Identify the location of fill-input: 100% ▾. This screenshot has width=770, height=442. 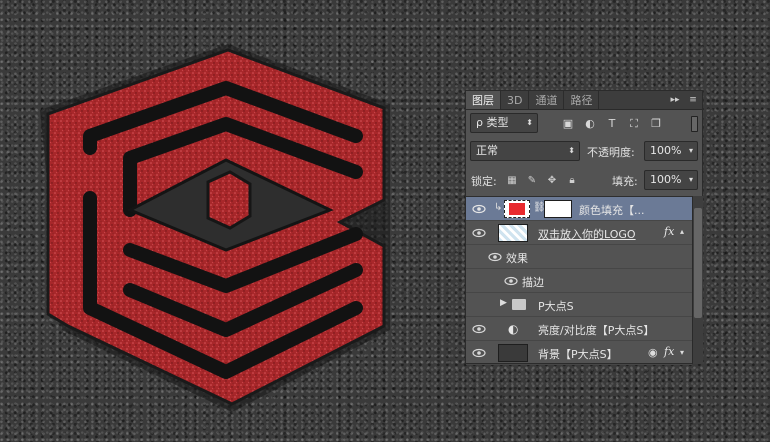
(671, 180).